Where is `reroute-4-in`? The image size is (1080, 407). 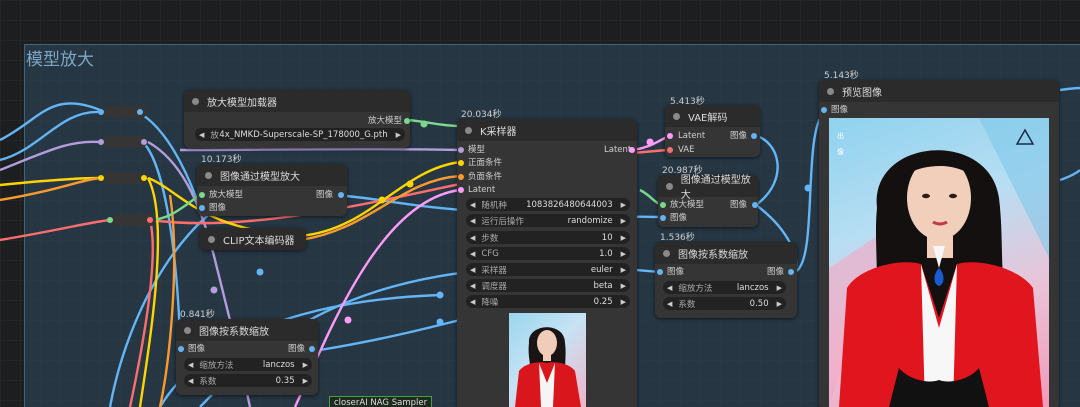
reroute-4-in is located at coordinates (110, 220).